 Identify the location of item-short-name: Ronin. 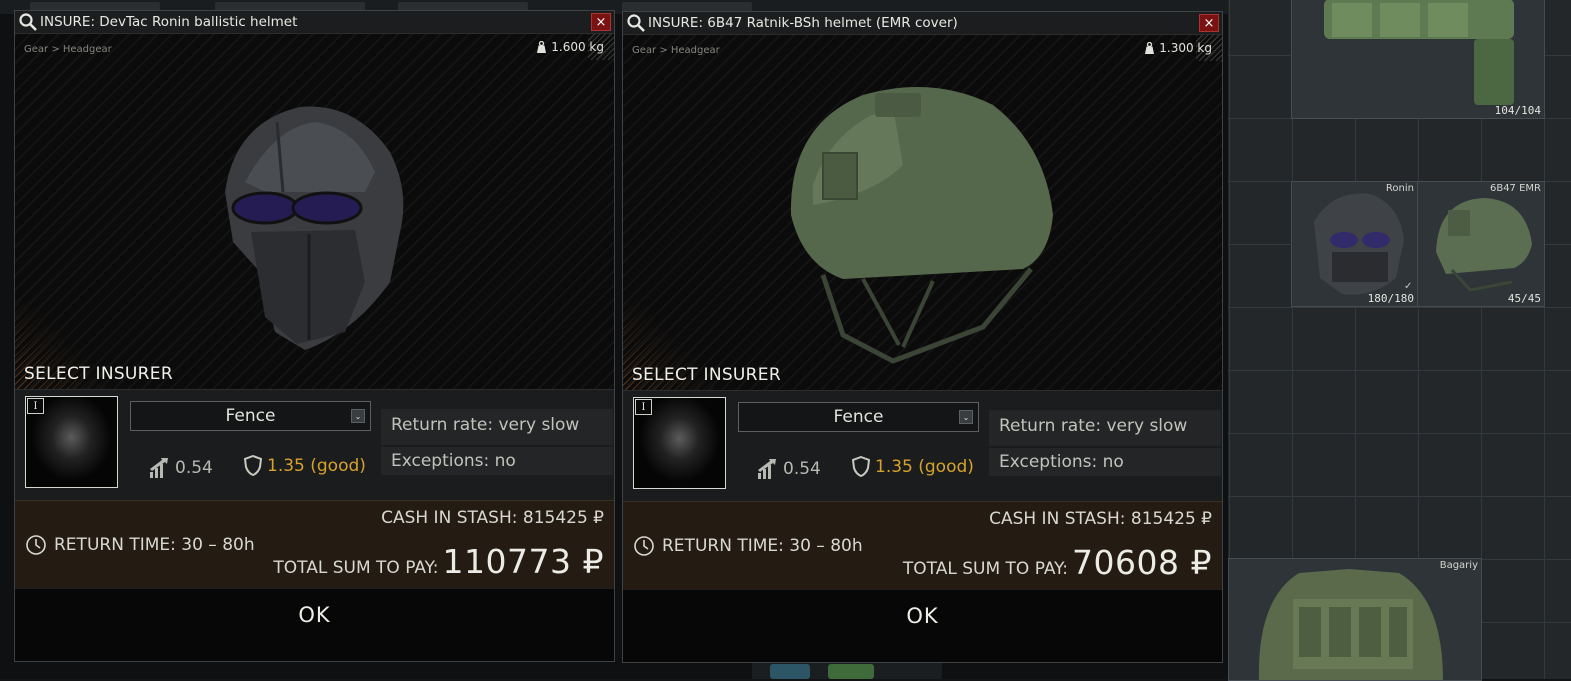
(1399, 188).